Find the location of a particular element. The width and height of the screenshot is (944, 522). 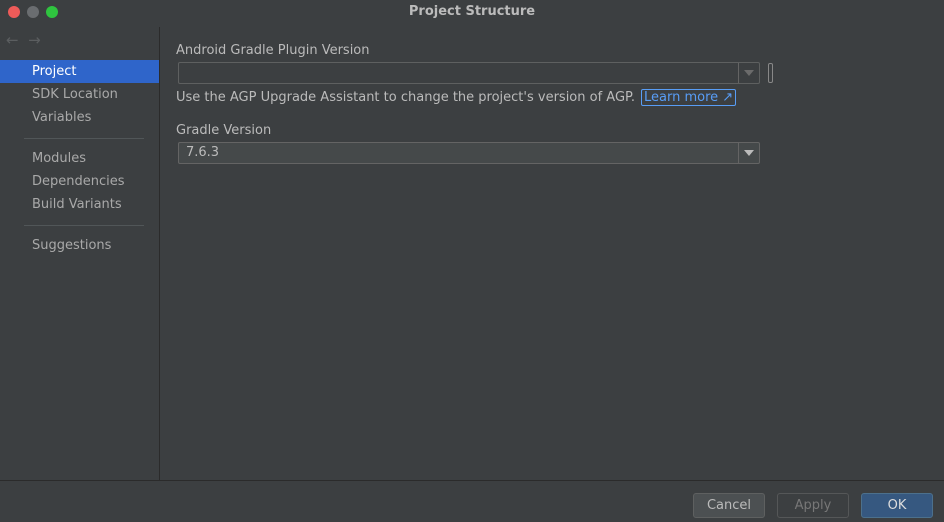

sidebar-item-sdk-location: SDK Location is located at coordinates (79, 94).